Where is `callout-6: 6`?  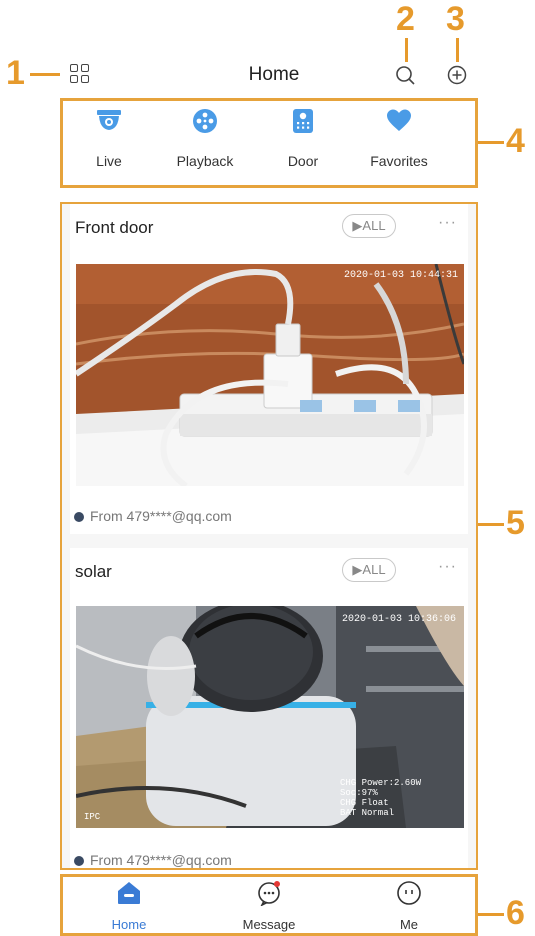
callout-6: 6 is located at coordinates (515, 913).